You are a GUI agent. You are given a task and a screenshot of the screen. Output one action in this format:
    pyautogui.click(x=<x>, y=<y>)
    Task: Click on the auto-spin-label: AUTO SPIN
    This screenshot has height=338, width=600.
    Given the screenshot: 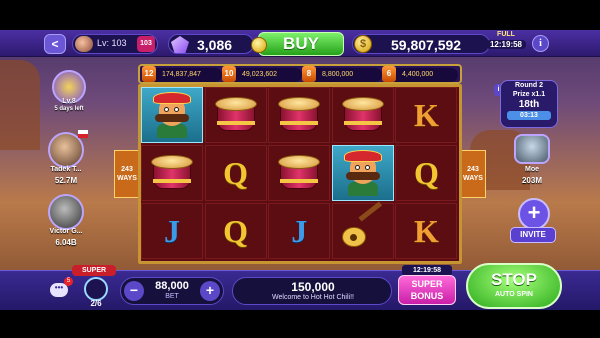 What is the action you would take?
    pyautogui.click(x=514, y=294)
    